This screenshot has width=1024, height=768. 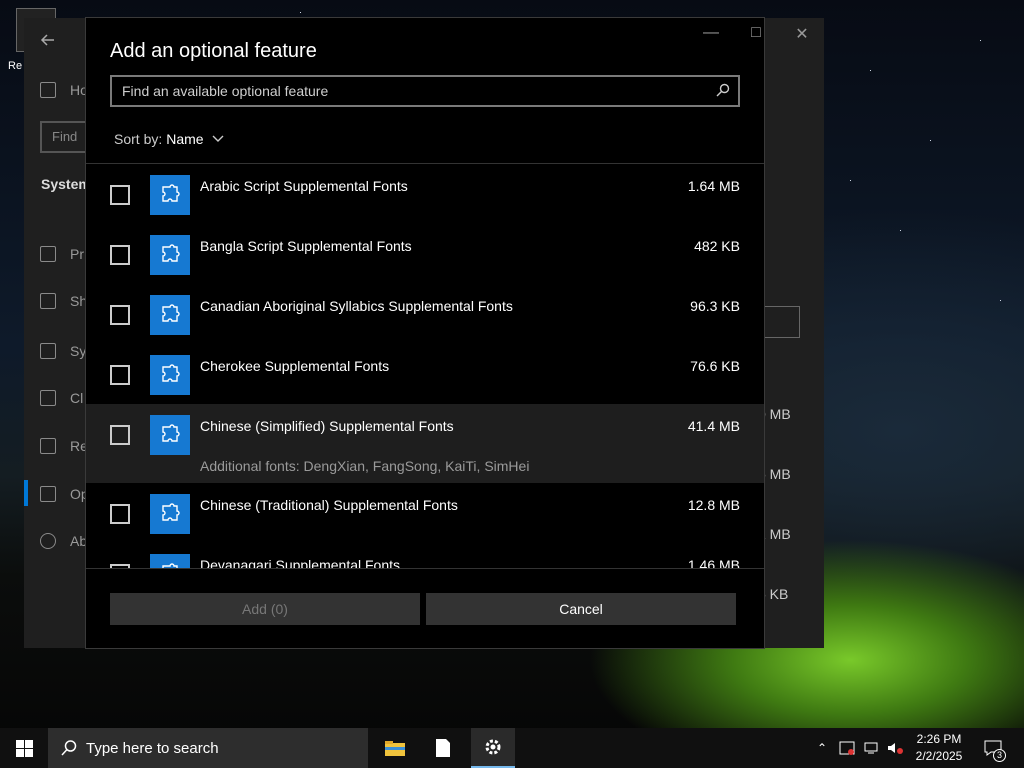 What do you see at coordinates (62, 254) in the screenshot?
I see `settings-nav-item: Pr` at bounding box center [62, 254].